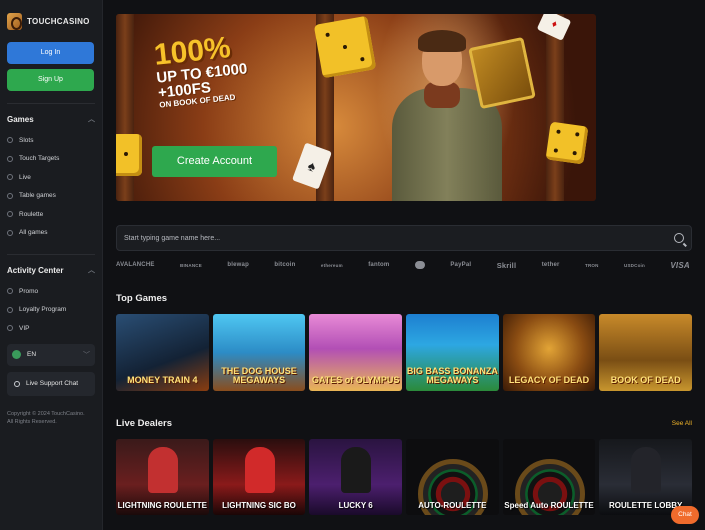 Image resolution: width=705 pixels, height=530 pixels. Describe the element at coordinates (10, 140) in the screenshot. I see `slots-icon` at that location.